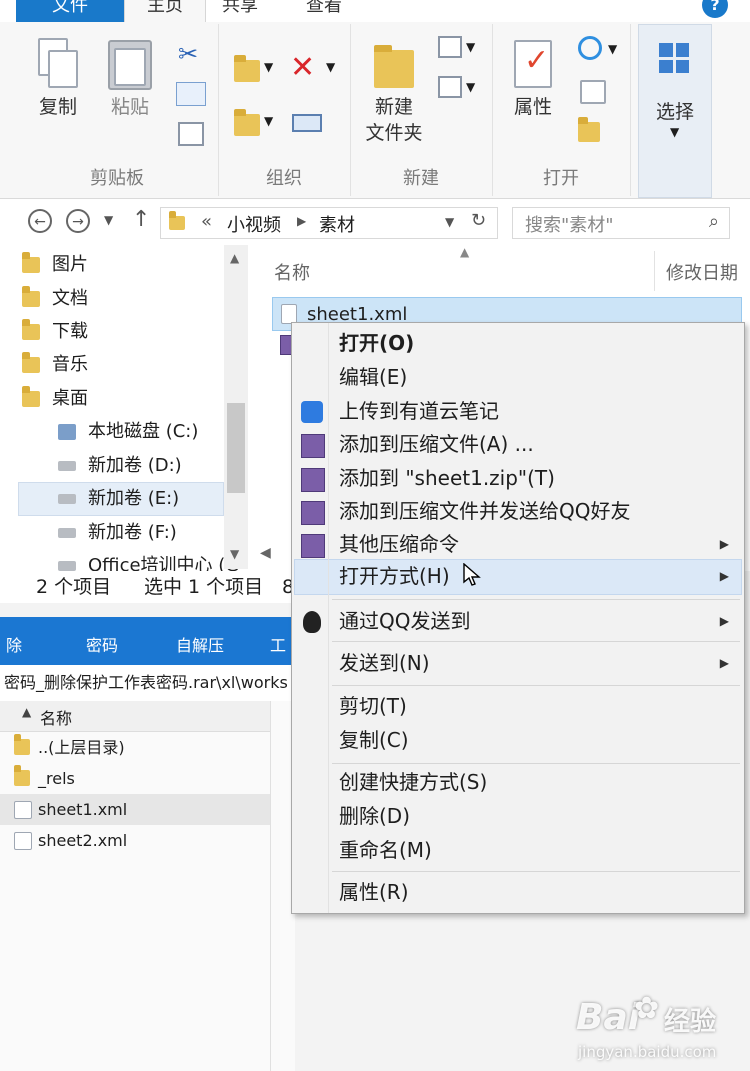 The height and width of the screenshot is (1071, 750). What do you see at coordinates (278, 644) in the screenshot?
I see `archive-tools-button: 工` at bounding box center [278, 644].